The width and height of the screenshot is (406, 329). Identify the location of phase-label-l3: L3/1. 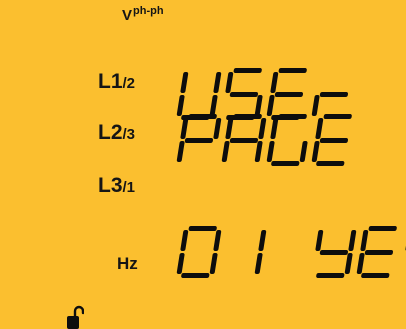
(116, 185).